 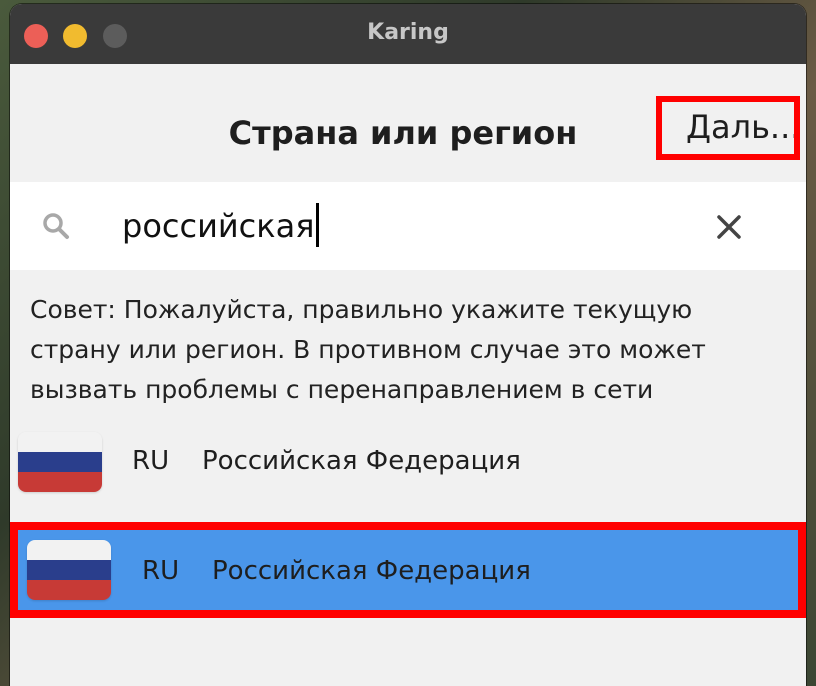 I want to click on window-title: Karing, so click(x=408, y=32).